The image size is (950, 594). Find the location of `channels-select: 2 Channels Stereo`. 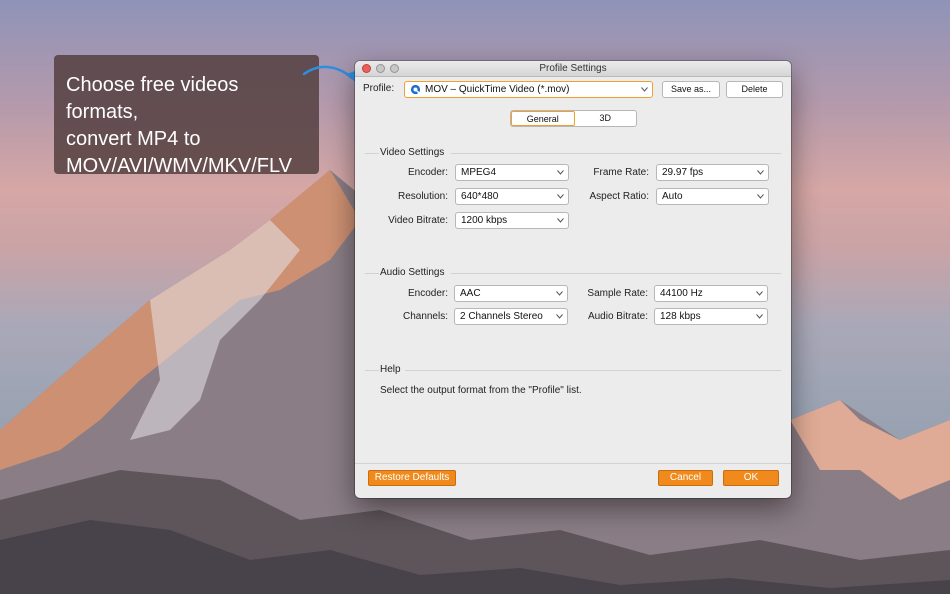

channels-select: 2 Channels Stereo is located at coordinates (511, 316).